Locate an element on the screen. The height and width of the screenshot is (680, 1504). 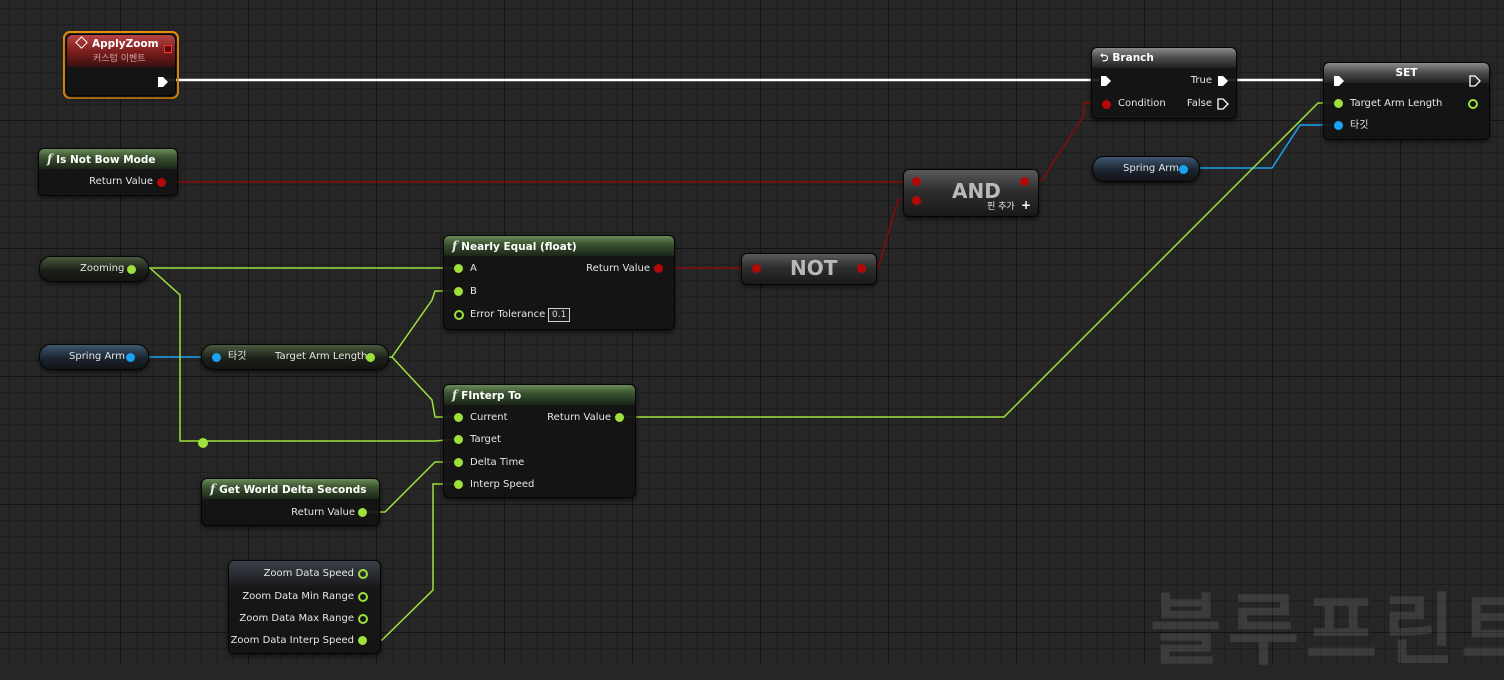
finterp-return-label: Return Value is located at coordinates (579, 417).